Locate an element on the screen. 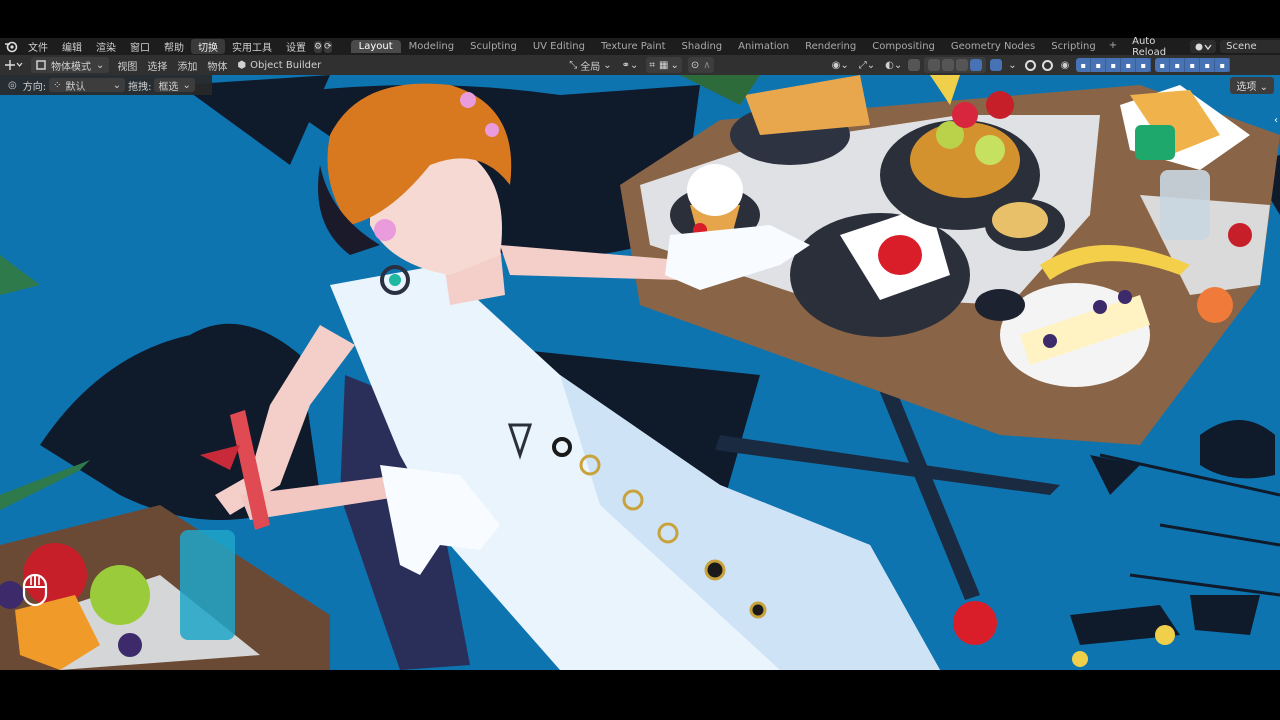 The image size is (1280, 720). layer-toggles-a: ▪ ▪ ▪ ▪ ▪ is located at coordinates (1114, 65).